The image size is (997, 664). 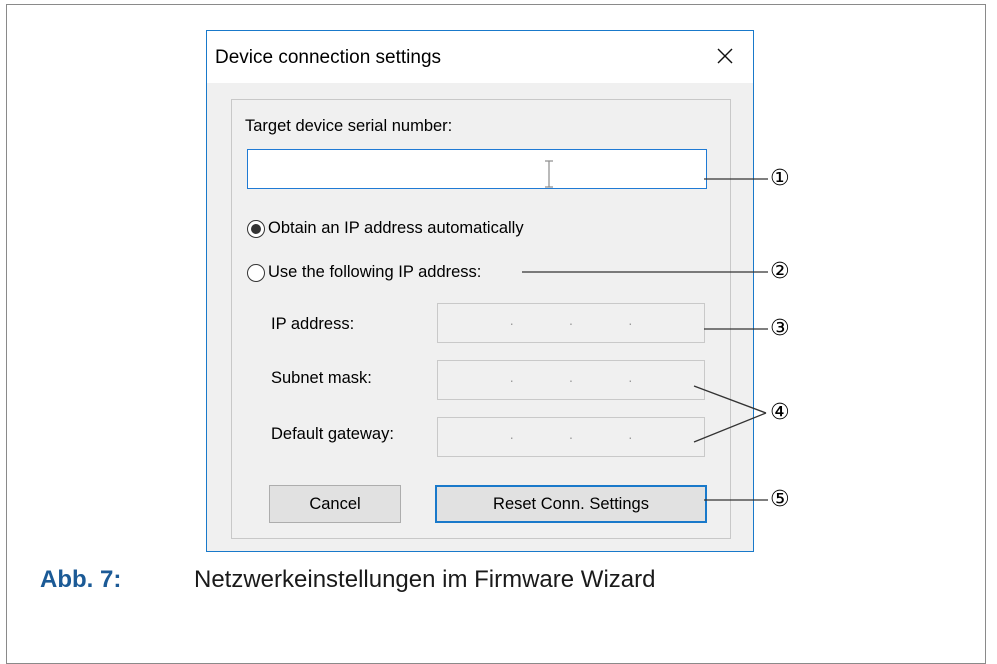 What do you see at coordinates (81, 579) in the screenshot?
I see `figure-label: Abb. 7:` at bounding box center [81, 579].